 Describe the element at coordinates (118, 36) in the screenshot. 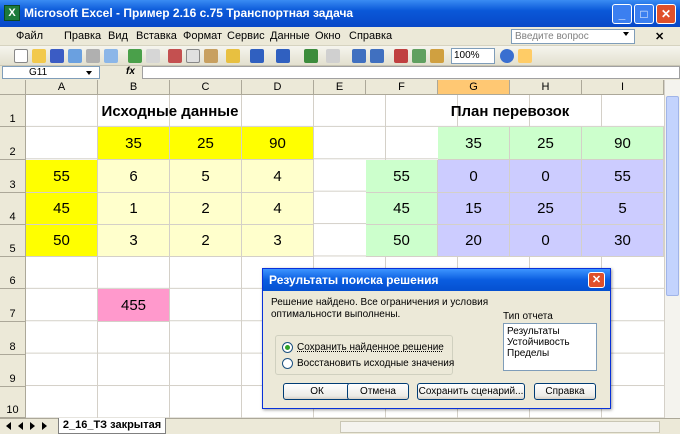

I see `menu-view: Вид` at that location.